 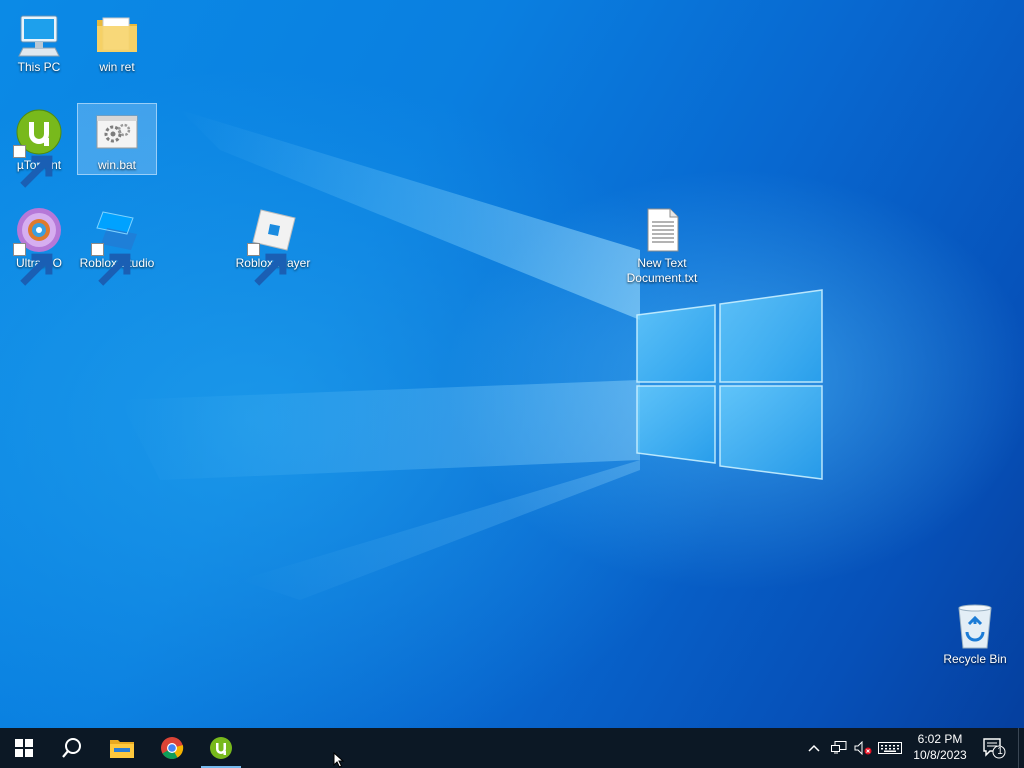 I want to click on desktop-icon-win-ret: win ret, so click(x=117, y=40).